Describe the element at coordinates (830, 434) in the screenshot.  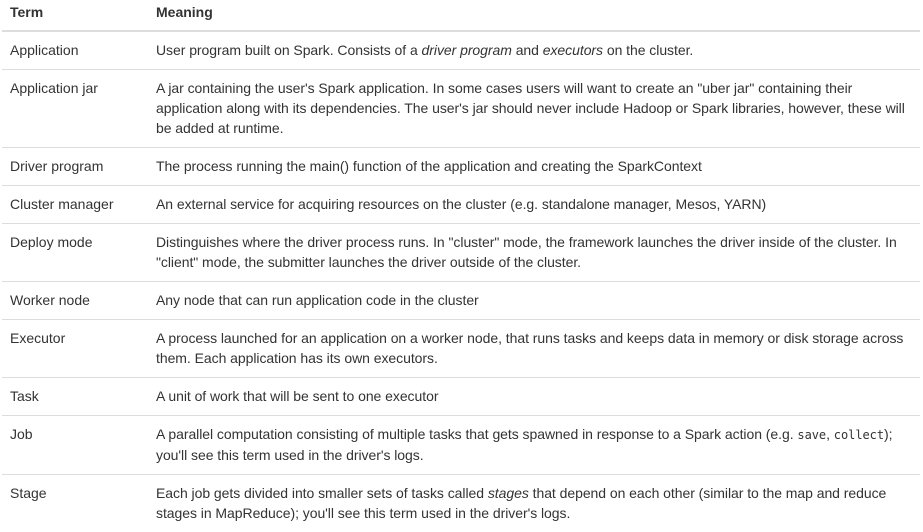
I see `meaning-text: ,` at that location.